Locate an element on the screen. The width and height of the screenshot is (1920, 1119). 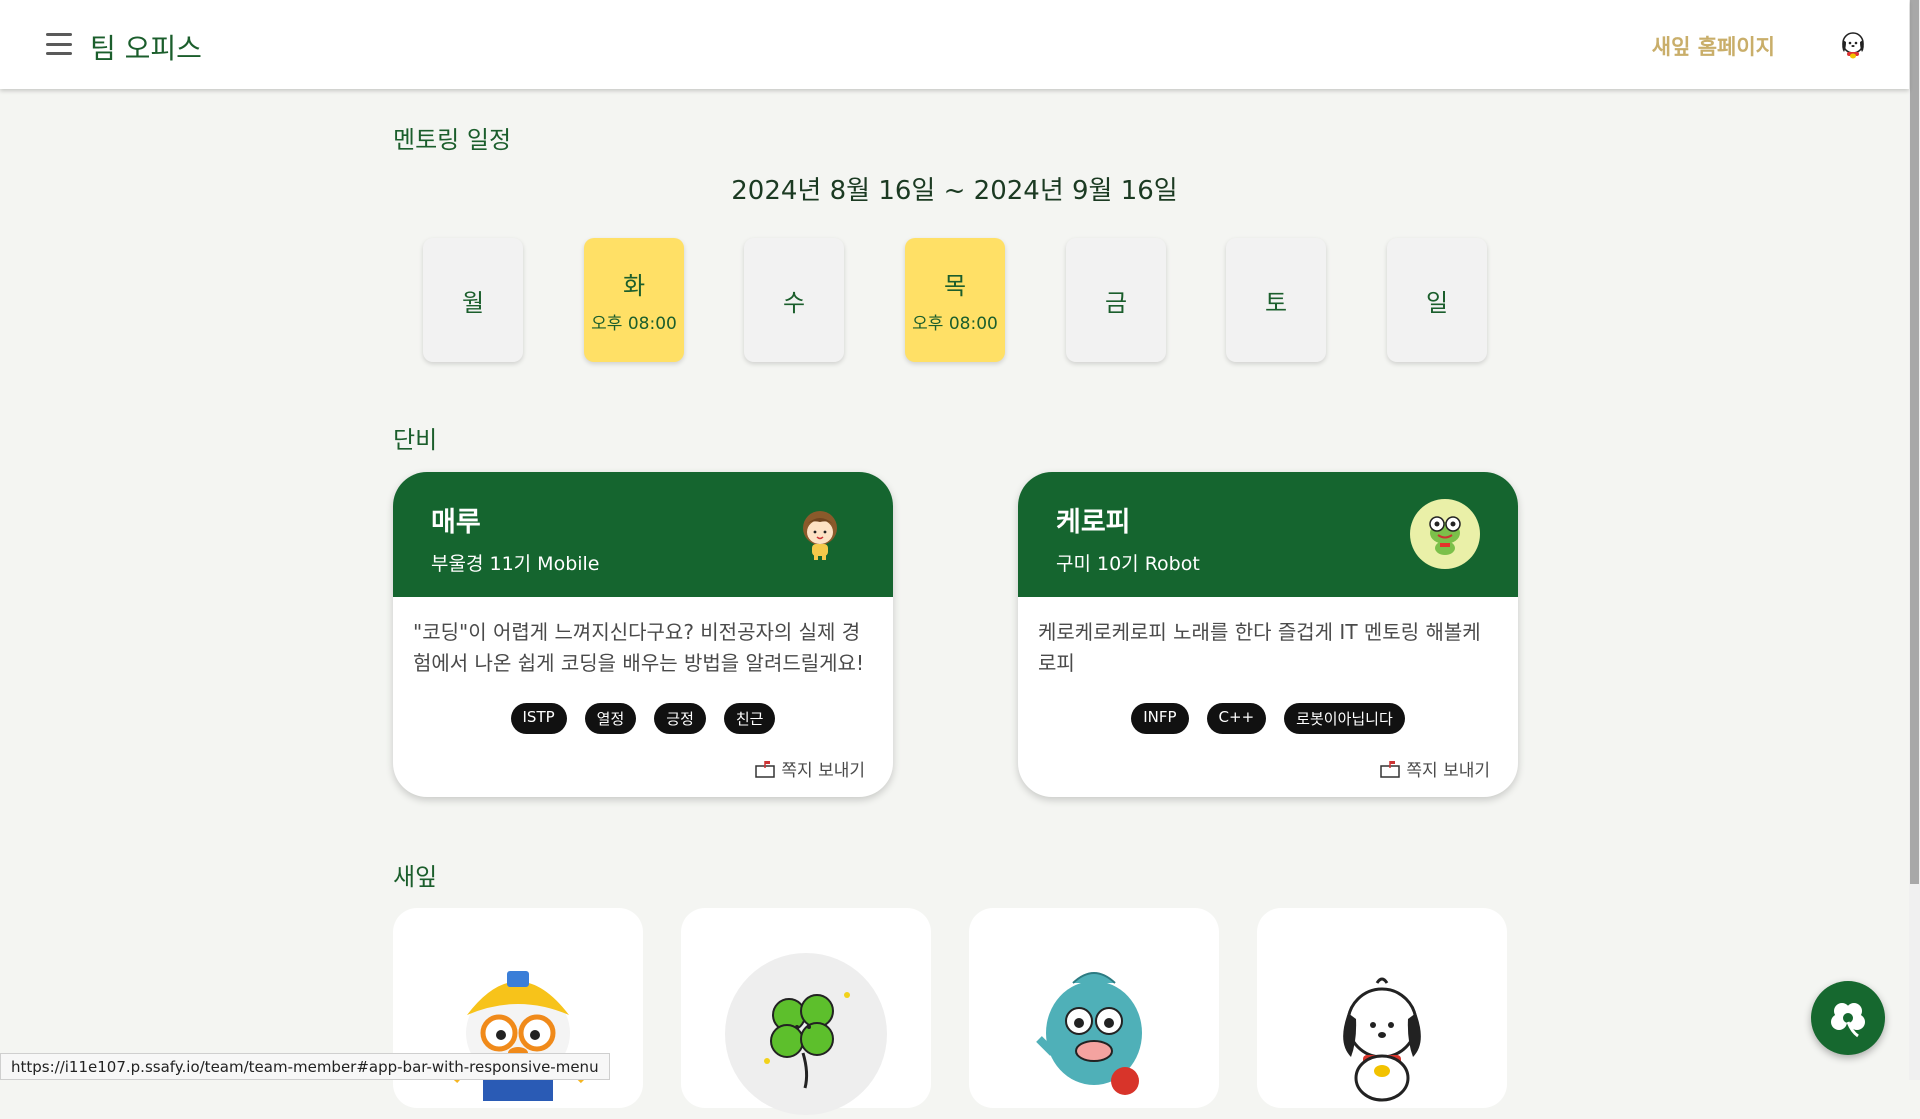
user-avatar is located at coordinates (1853, 44).